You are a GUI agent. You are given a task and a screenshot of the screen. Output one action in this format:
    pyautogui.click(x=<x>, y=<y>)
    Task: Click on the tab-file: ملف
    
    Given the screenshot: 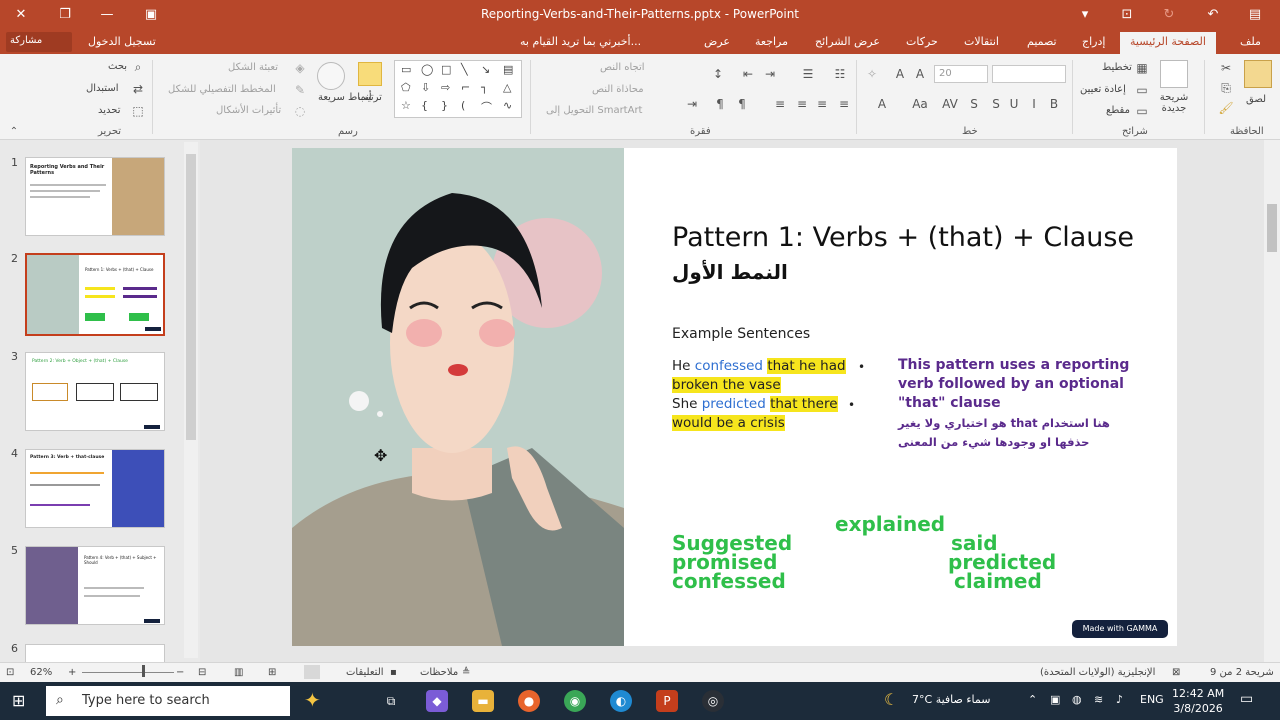 What is the action you would take?
    pyautogui.click(x=1250, y=41)
    